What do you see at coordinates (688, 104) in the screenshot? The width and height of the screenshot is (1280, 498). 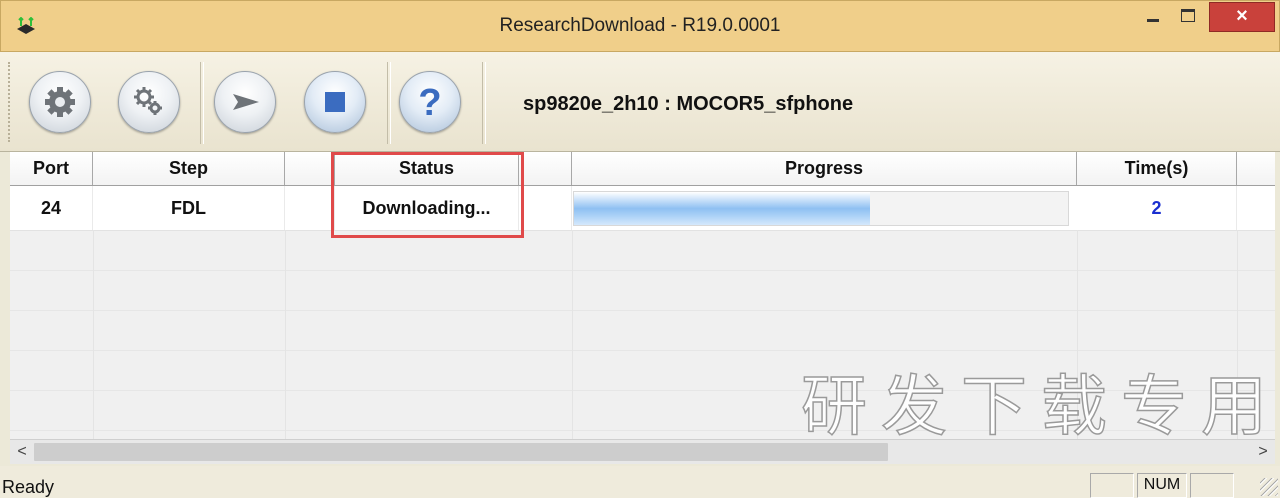 I see `device-label: sp9820e_2h10 : MOCOR5_sfphone` at bounding box center [688, 104].